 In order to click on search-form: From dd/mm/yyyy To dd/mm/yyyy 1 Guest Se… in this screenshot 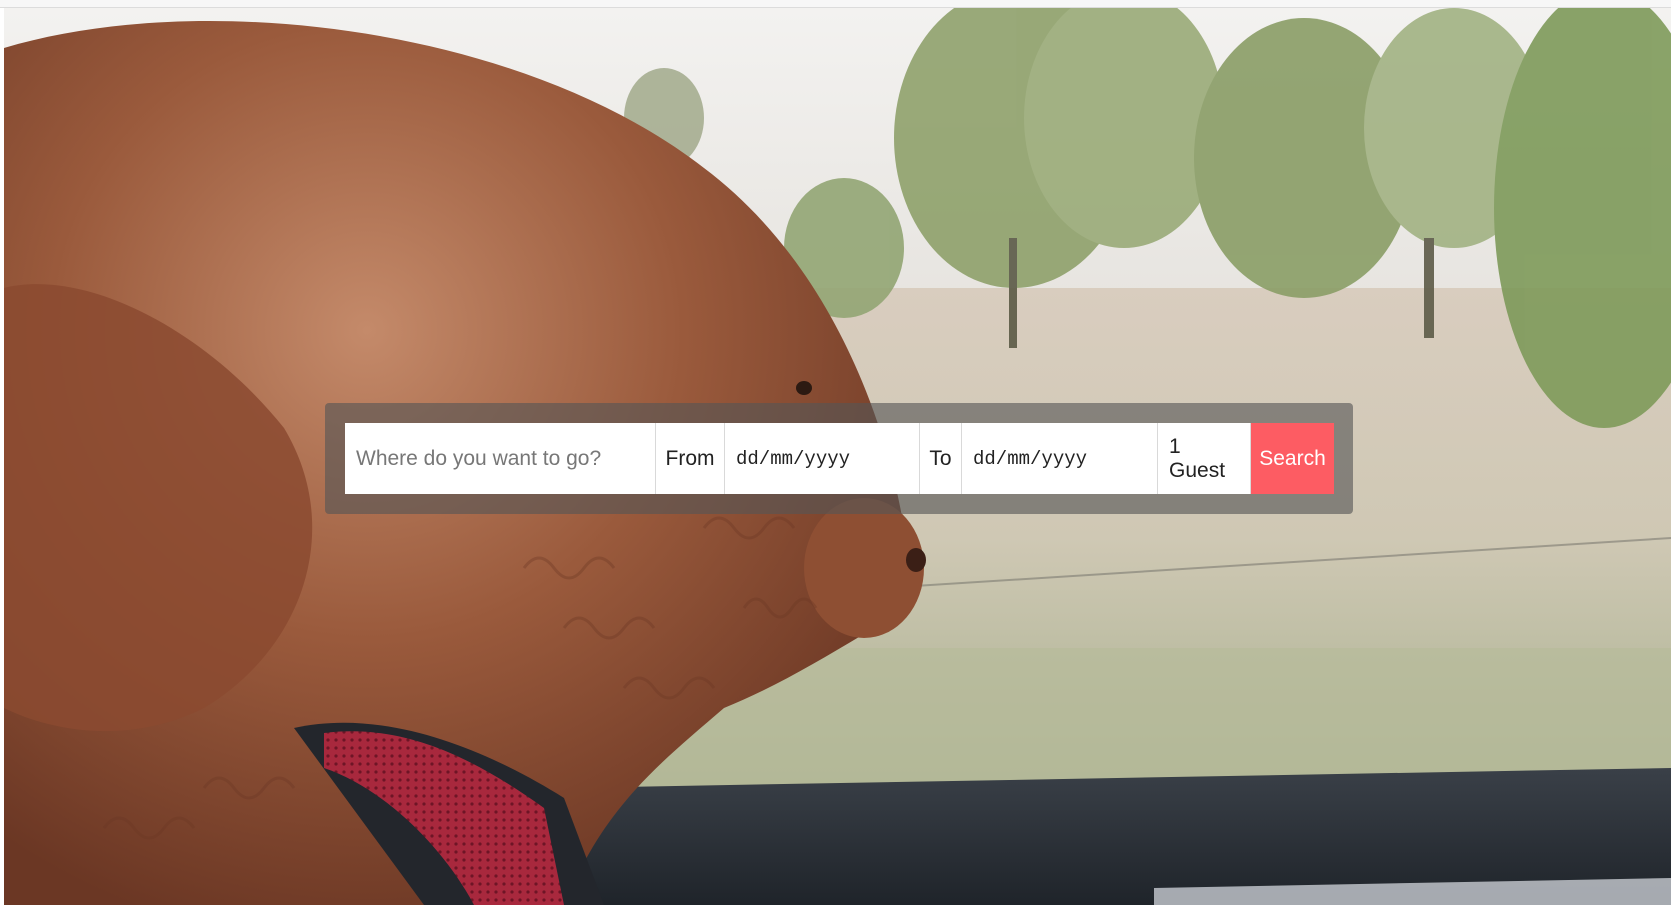, I will do `click(839, 458)`.